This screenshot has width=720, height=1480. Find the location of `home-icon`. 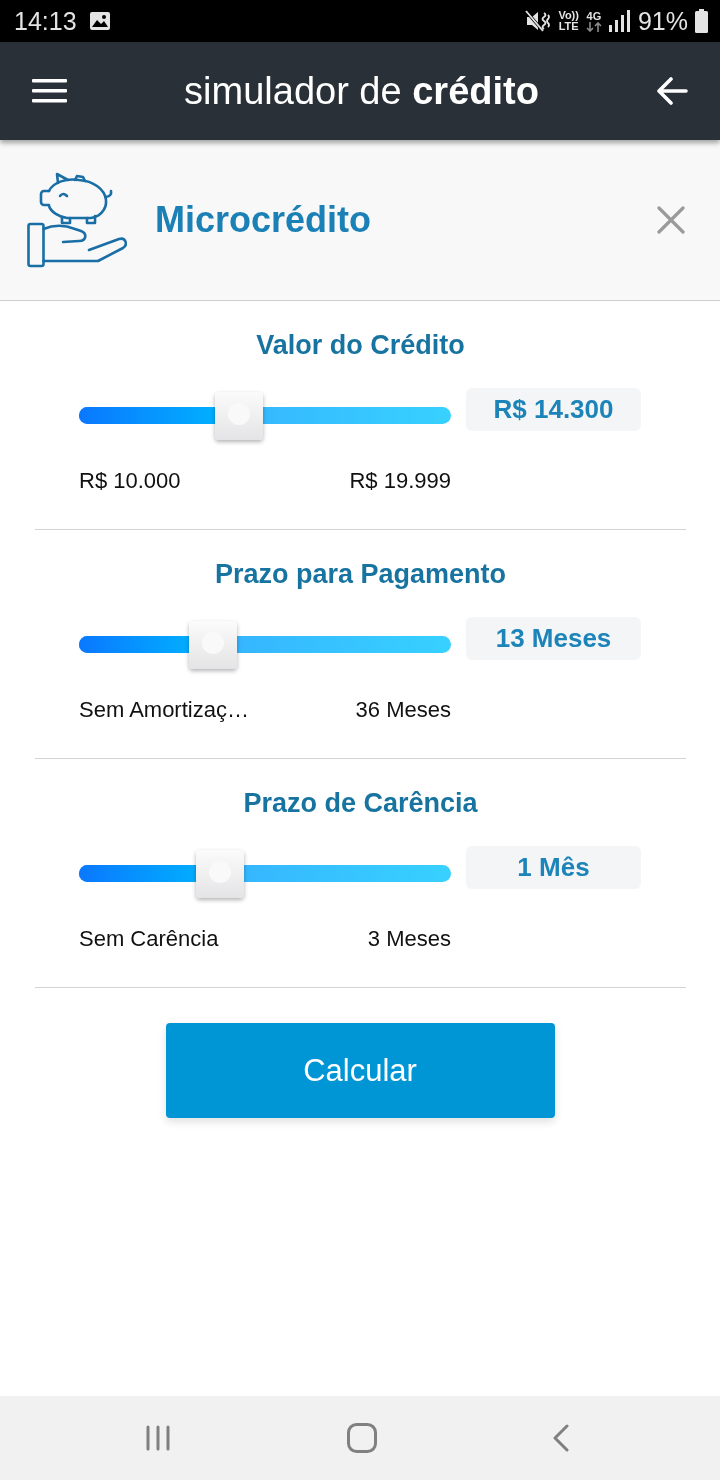

home-icon is located at coordinates (361, 1438).